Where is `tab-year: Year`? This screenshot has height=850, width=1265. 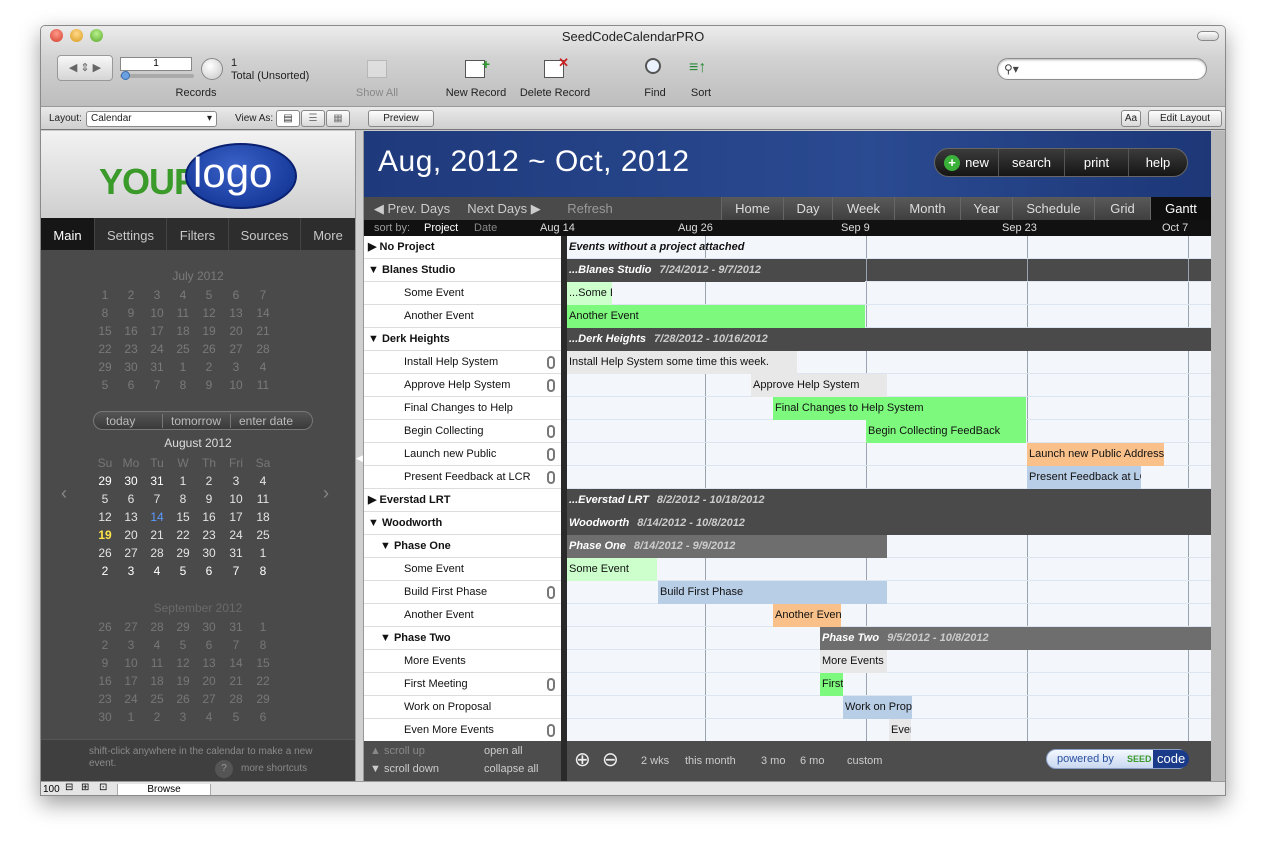 tab-year: Year is located at coordinates (986, 208).